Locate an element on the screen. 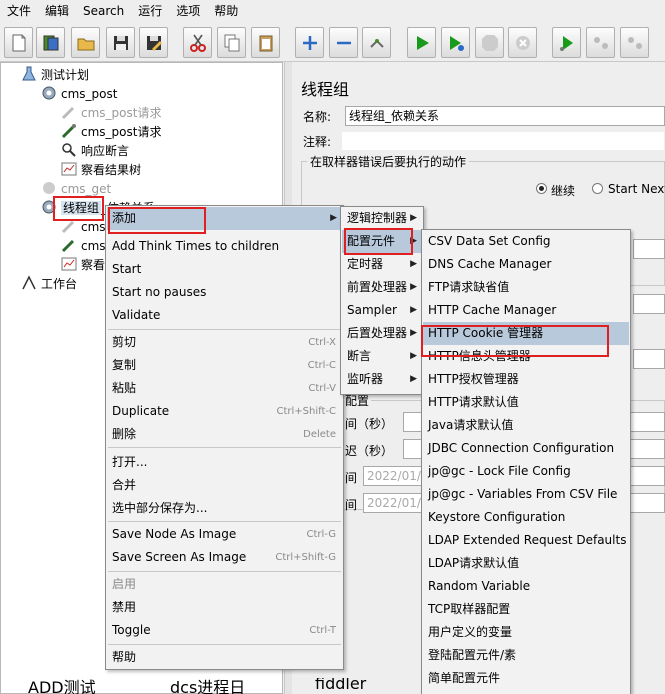 The height and width of the screenshot is (694, 665). tree-node-response-assertion: 响应断言 is located at coordinates (95, 151).